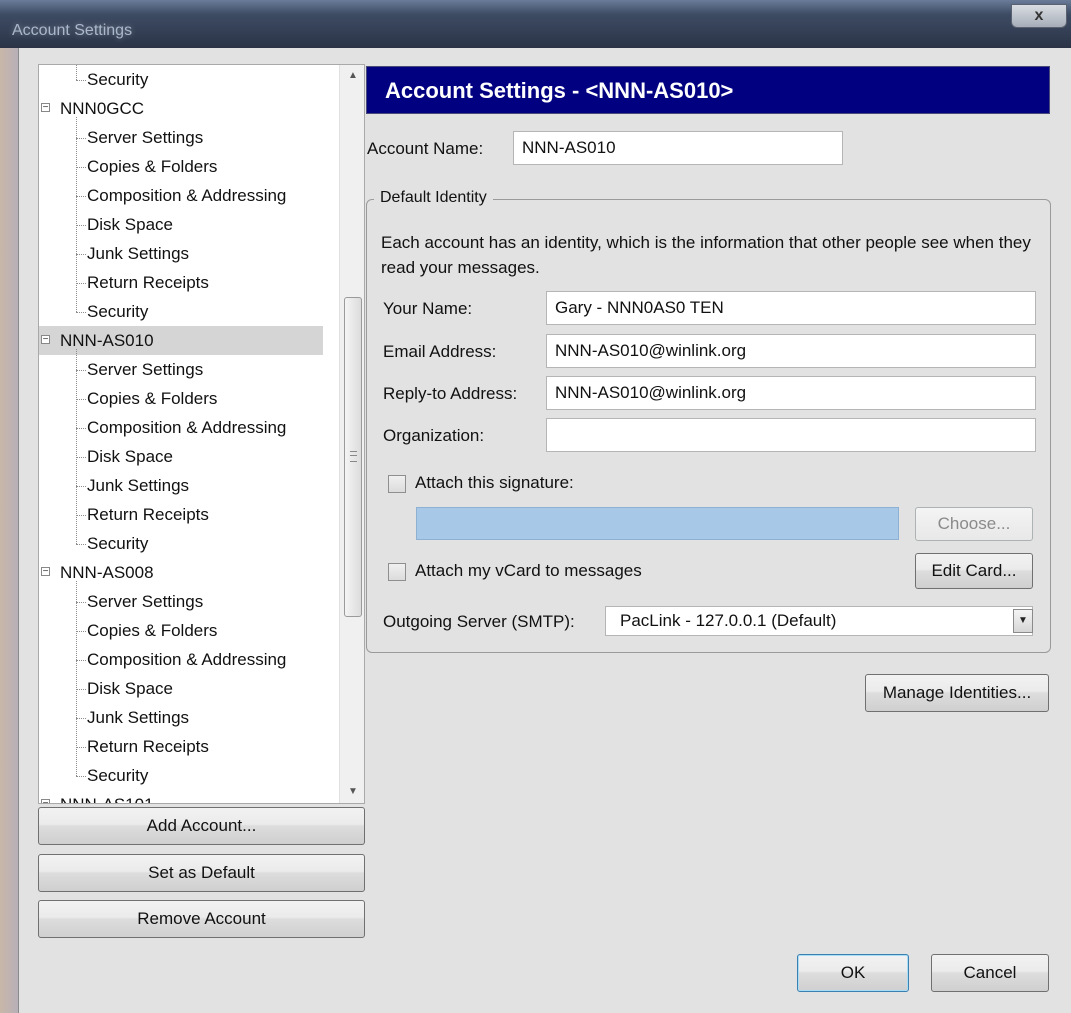 This screenshot has height=1013, width=1071. I want to click on organization-input, so click(791, 435).